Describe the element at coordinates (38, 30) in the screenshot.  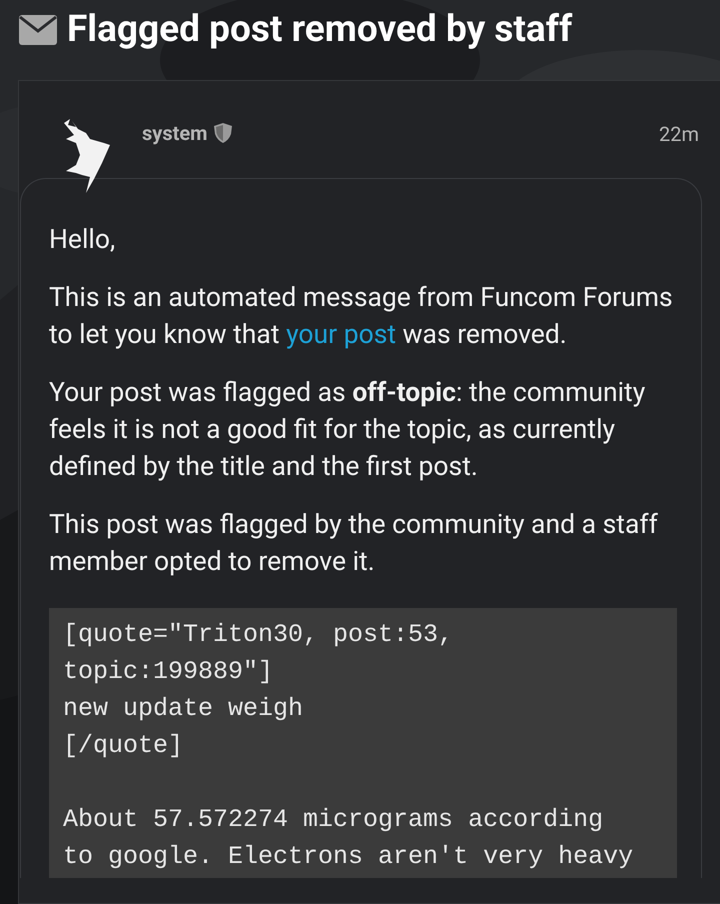
I see `envelope-icon` at that location.